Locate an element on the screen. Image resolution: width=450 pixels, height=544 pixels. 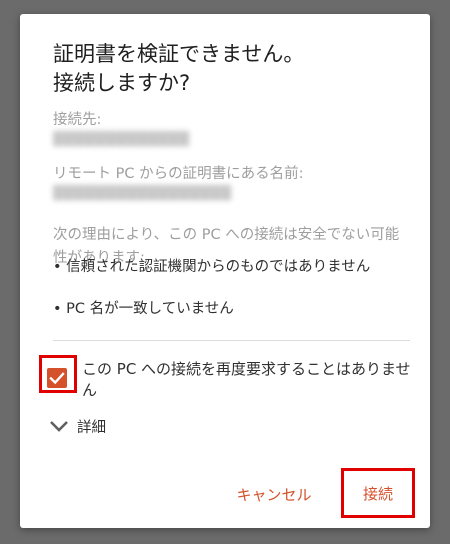
connect-button: 接続 is located at coordinates (378, 493).